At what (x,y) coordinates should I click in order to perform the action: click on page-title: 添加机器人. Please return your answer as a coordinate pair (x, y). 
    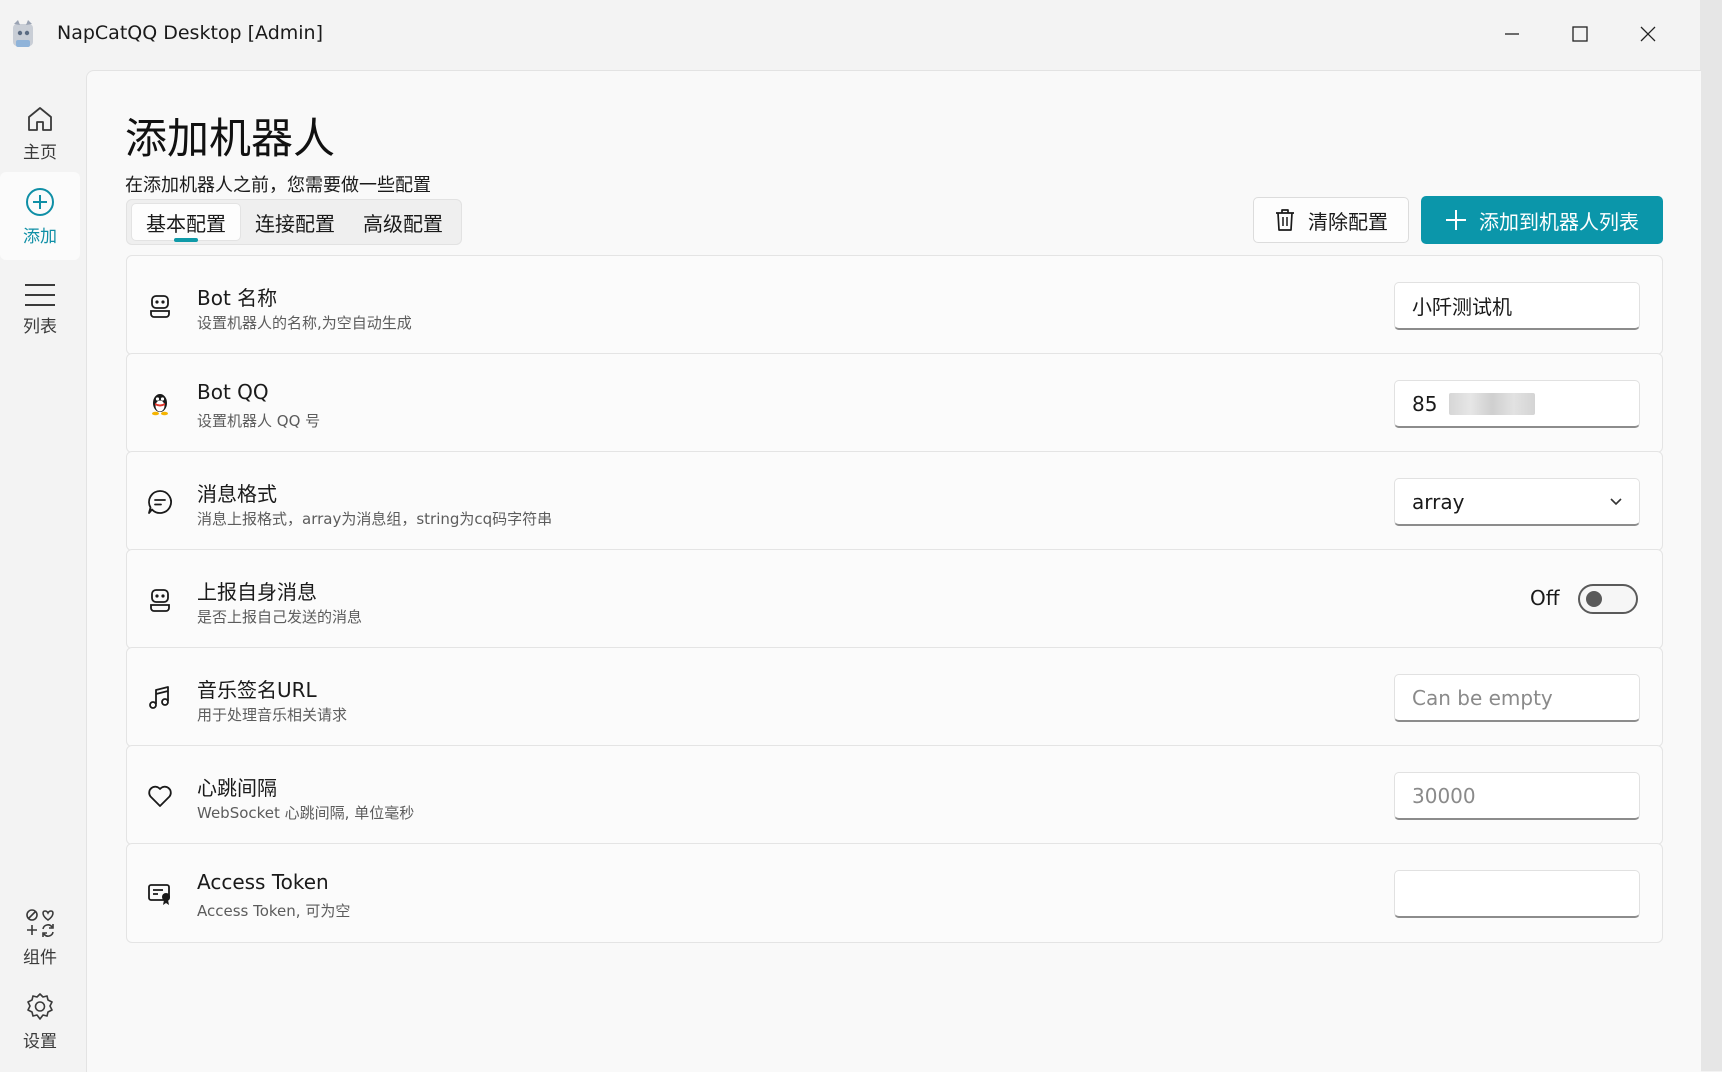
    Looking at the image, I should click on (230, 138).